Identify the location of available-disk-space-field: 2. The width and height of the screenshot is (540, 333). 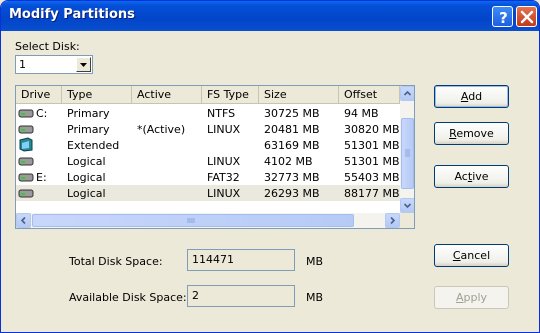
(241, 296).